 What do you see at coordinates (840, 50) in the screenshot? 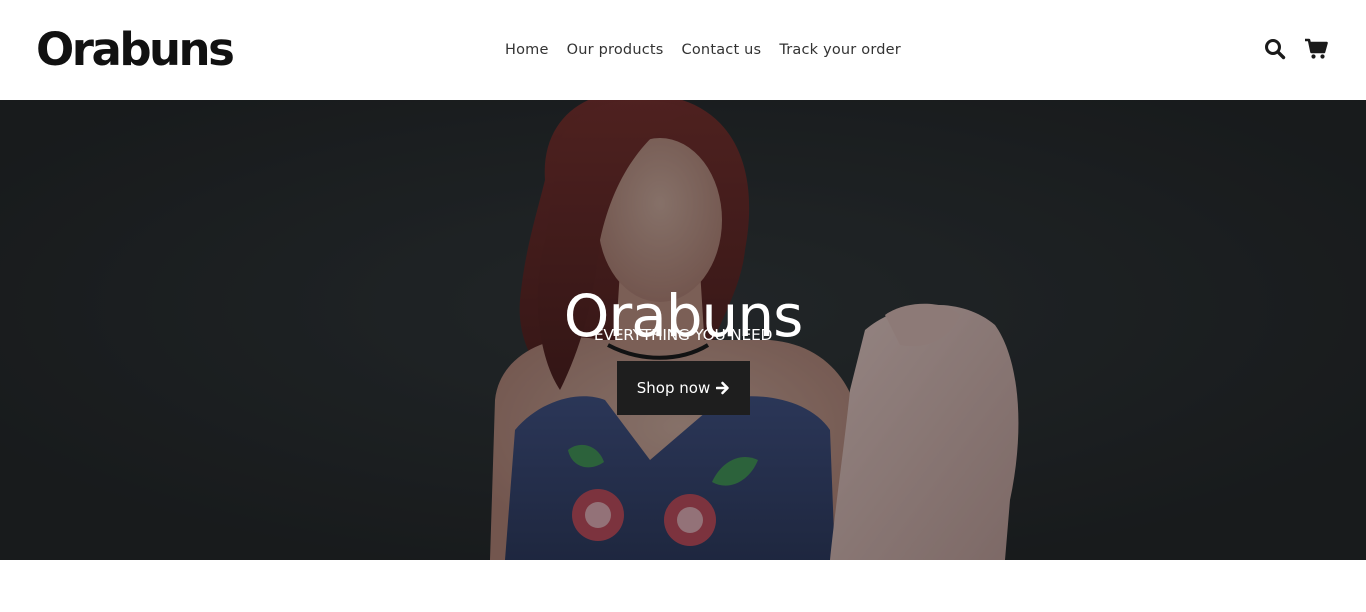
I see `nav-track-order: Track your order` at bounding box center [840, 50].